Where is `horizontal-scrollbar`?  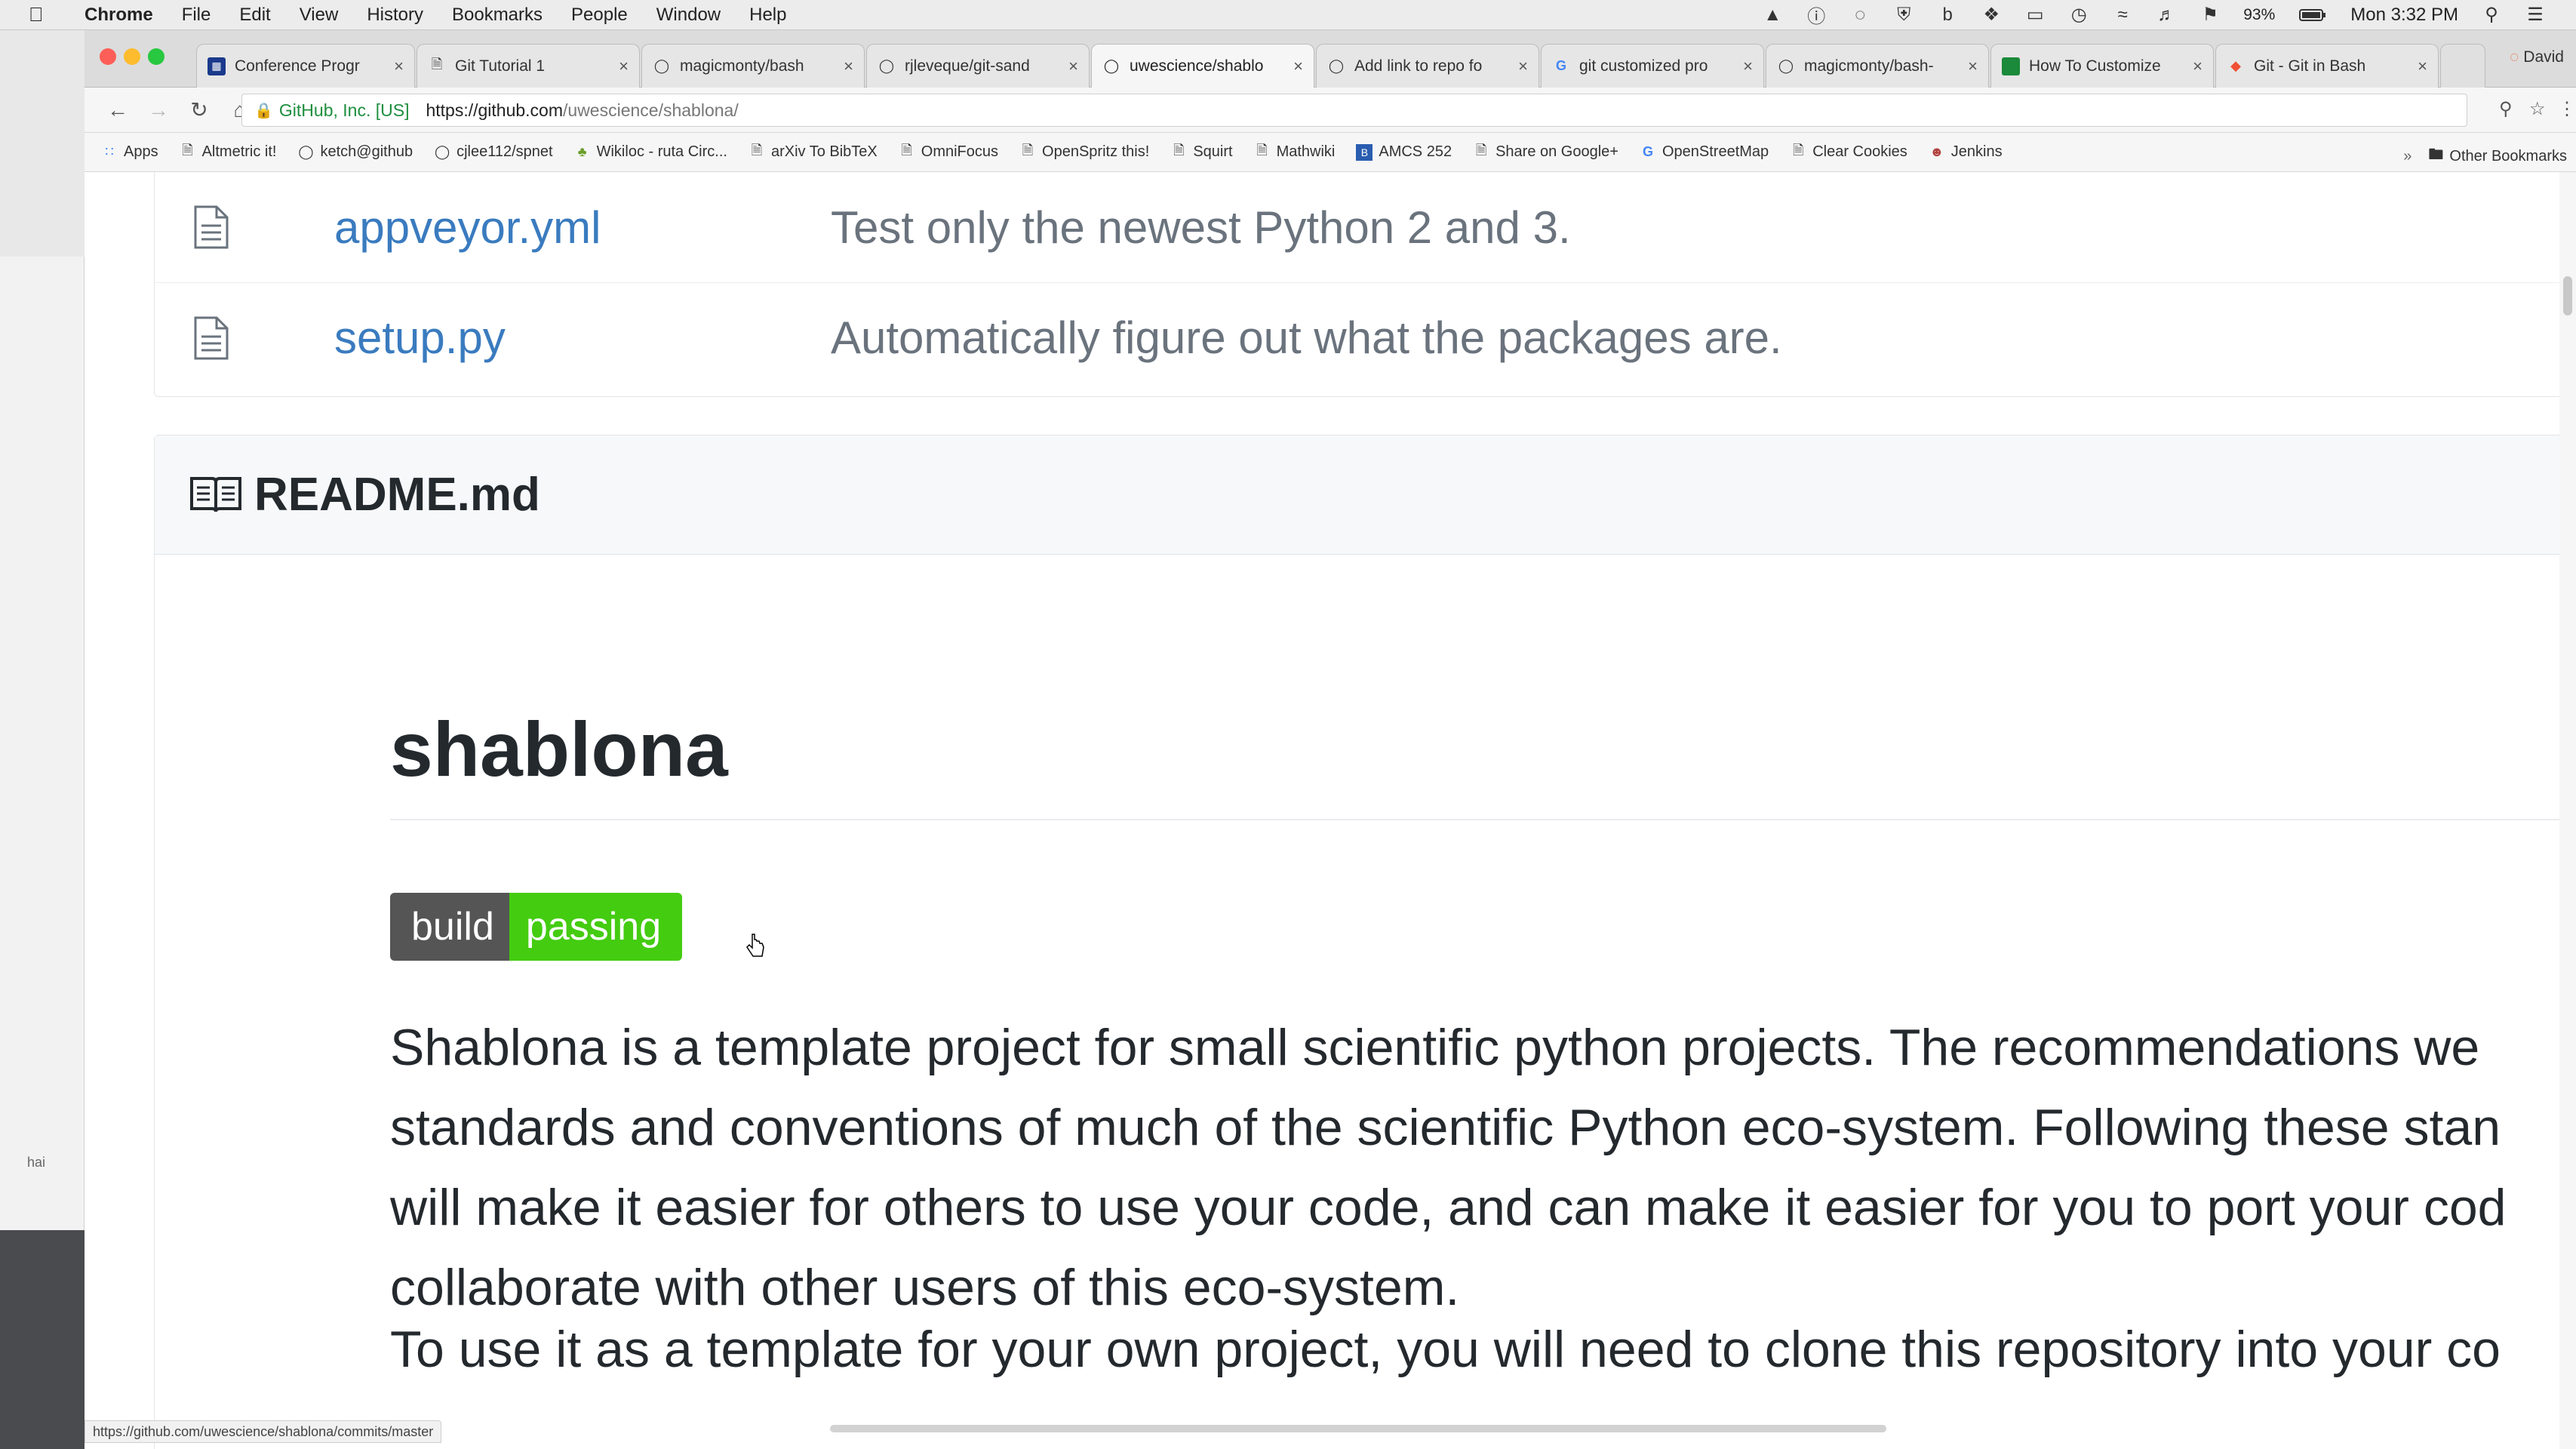 horizontal-scrollbar is located at coordinates (1358, 1428).